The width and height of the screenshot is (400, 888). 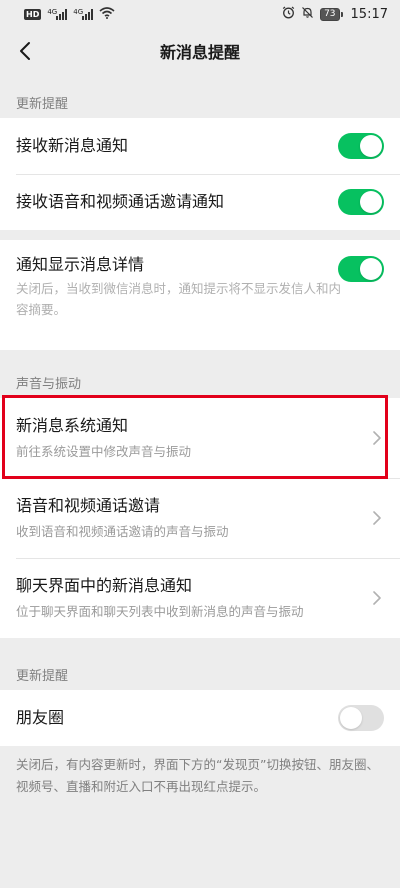 I want to click on row-receive-call-invite: 接收语音和视频通话邀请通知, so click(x=200, y=202).